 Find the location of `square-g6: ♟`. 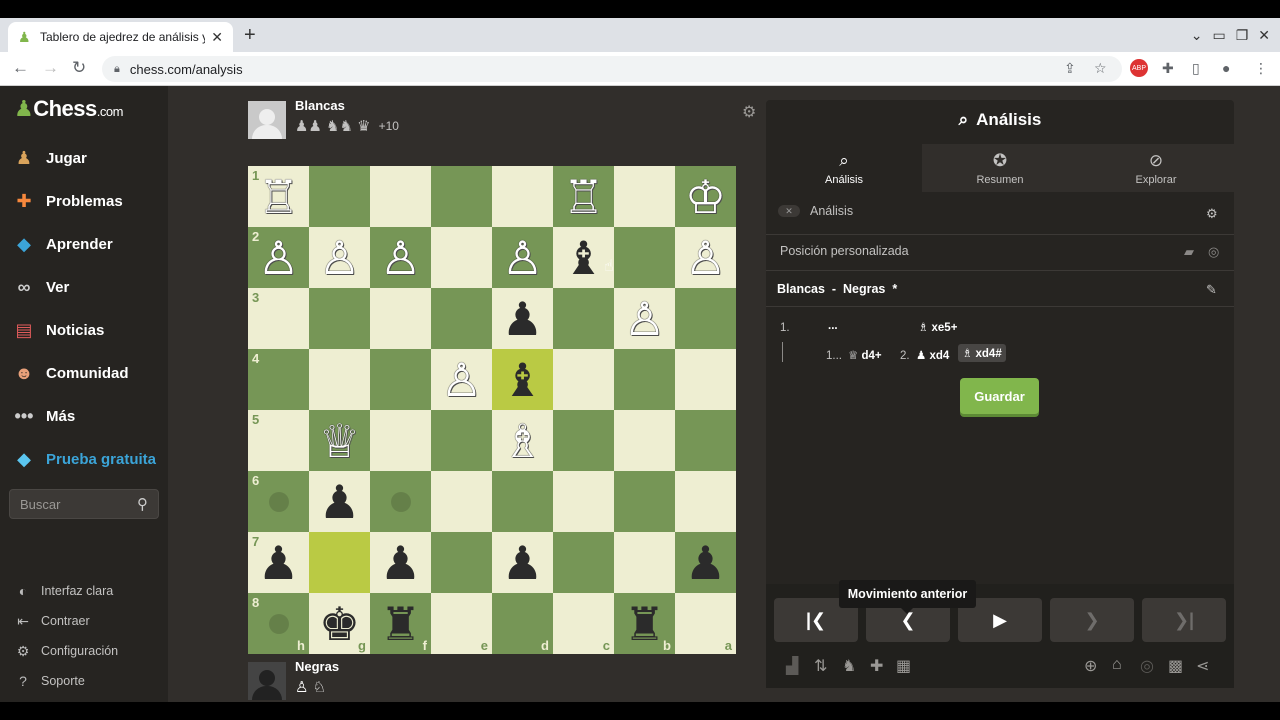

square-g6: ♟ is located at coordinates (339, 501).